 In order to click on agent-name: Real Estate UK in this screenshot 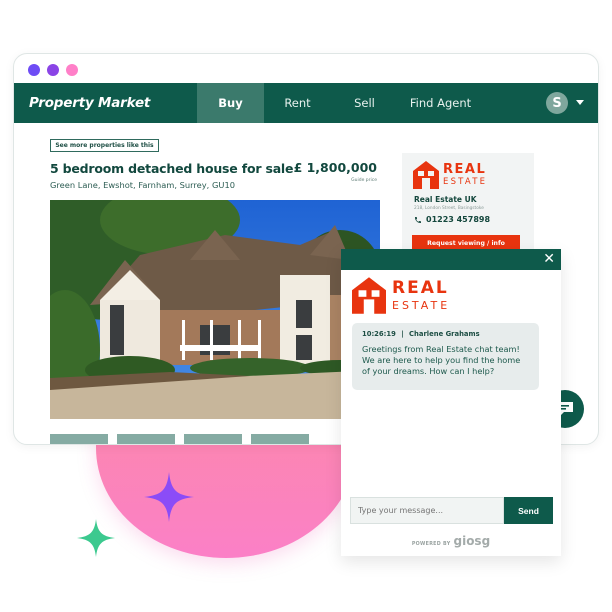, I will do `click(445, 199)`.